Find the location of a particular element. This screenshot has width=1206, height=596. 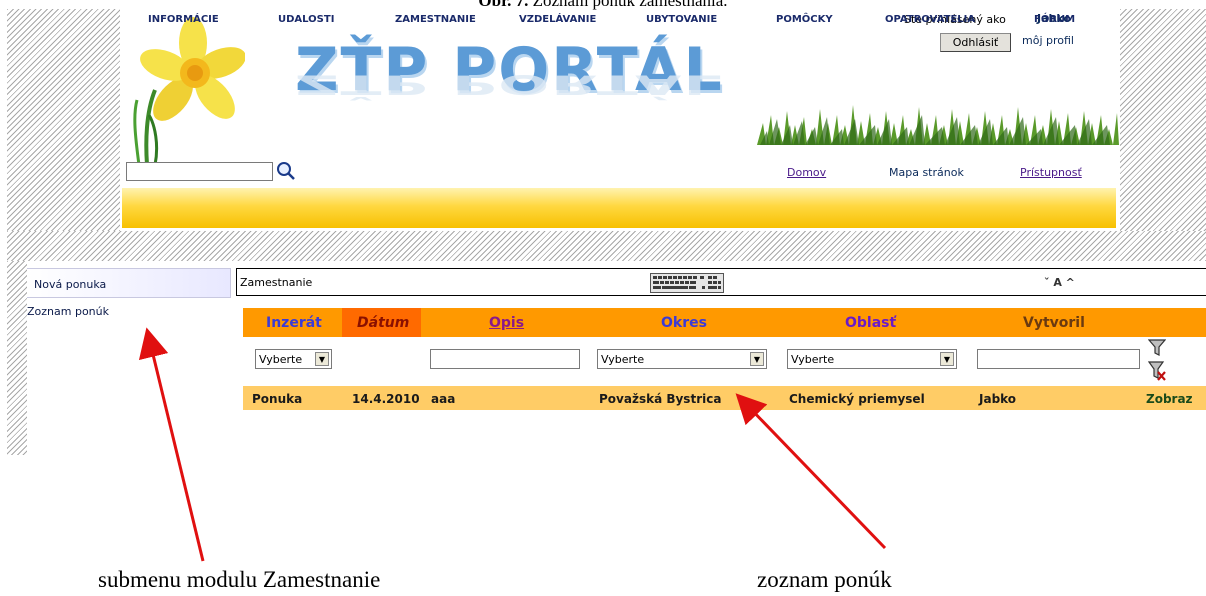

filter-oblast-select: Vyberte ▼ is located at coordinates (872, 359).